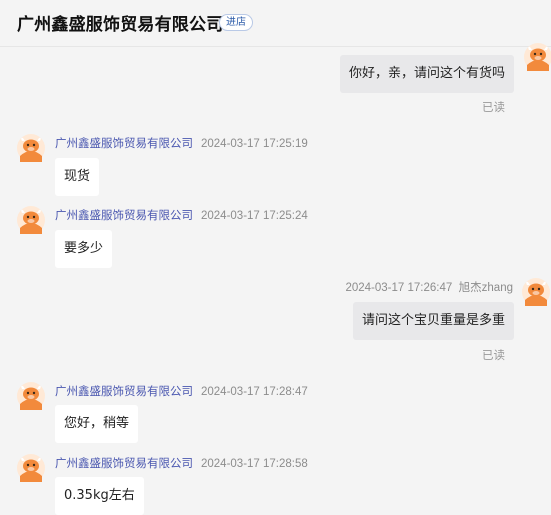  Describe the element at coordinates (426, 74) in the screenshot. I see `message-bubble-mine: 你好，亲，请问这个有货吗` at that location.